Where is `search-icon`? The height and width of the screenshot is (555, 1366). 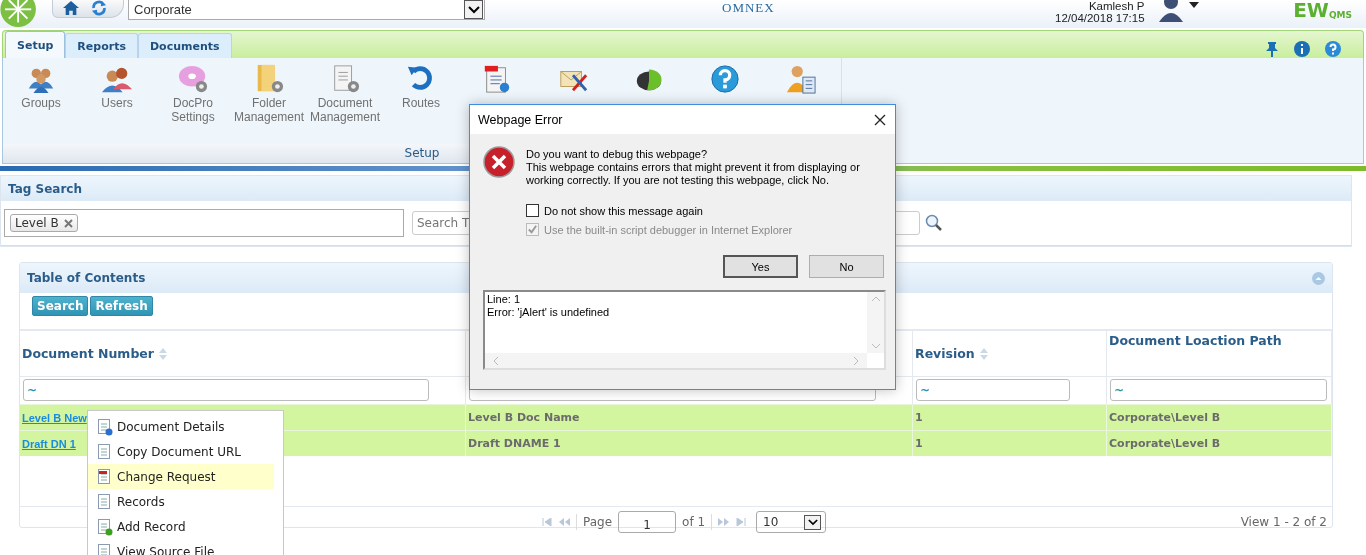
search-icon is located at coordinates (934, 223).